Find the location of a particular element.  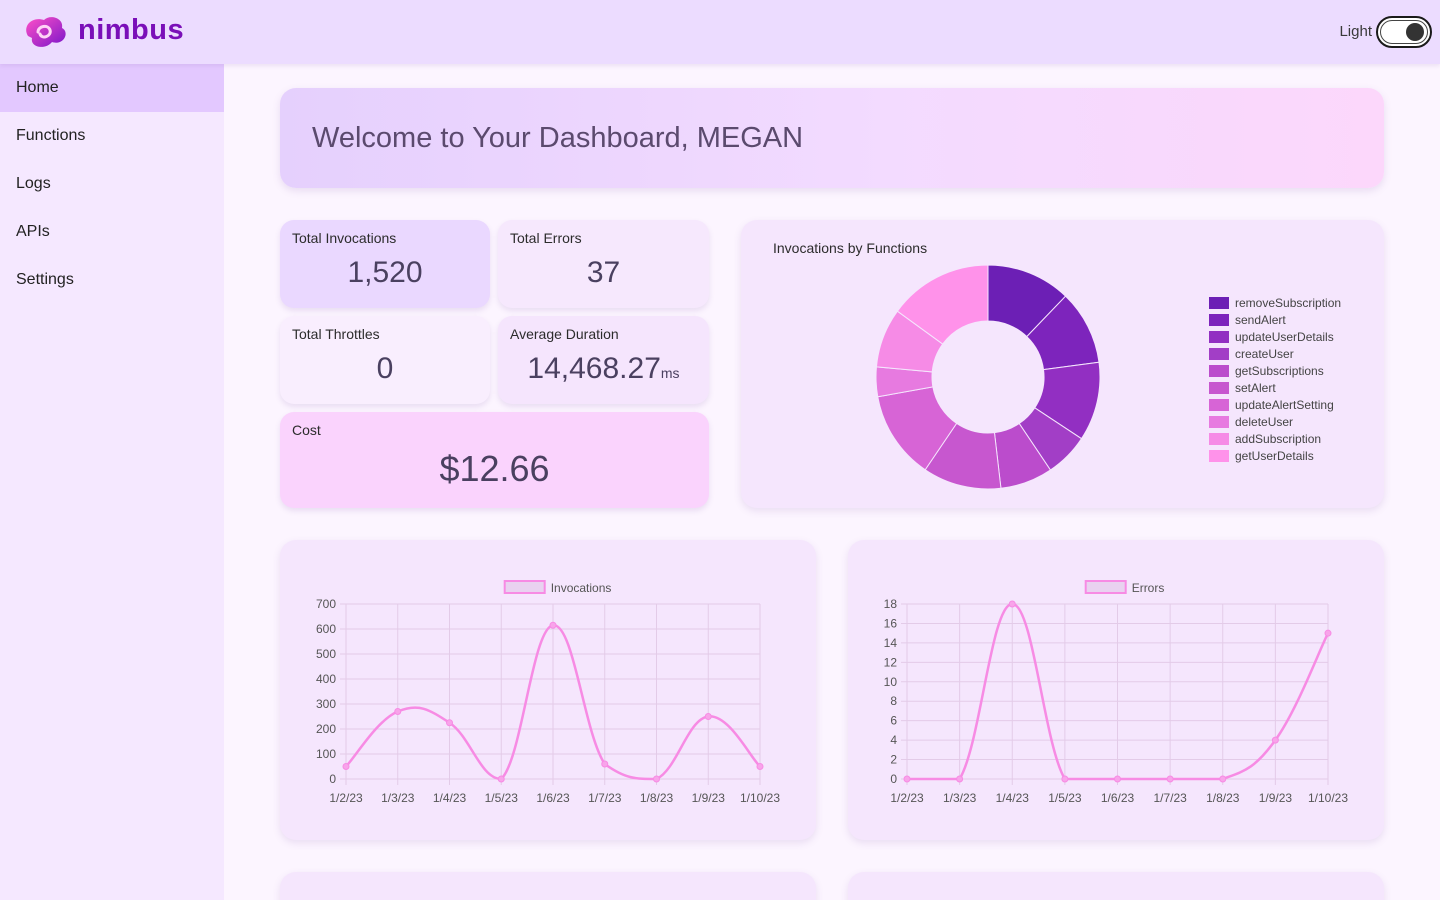

stat-label: Total Invocations is located at coordinates (344, 238).